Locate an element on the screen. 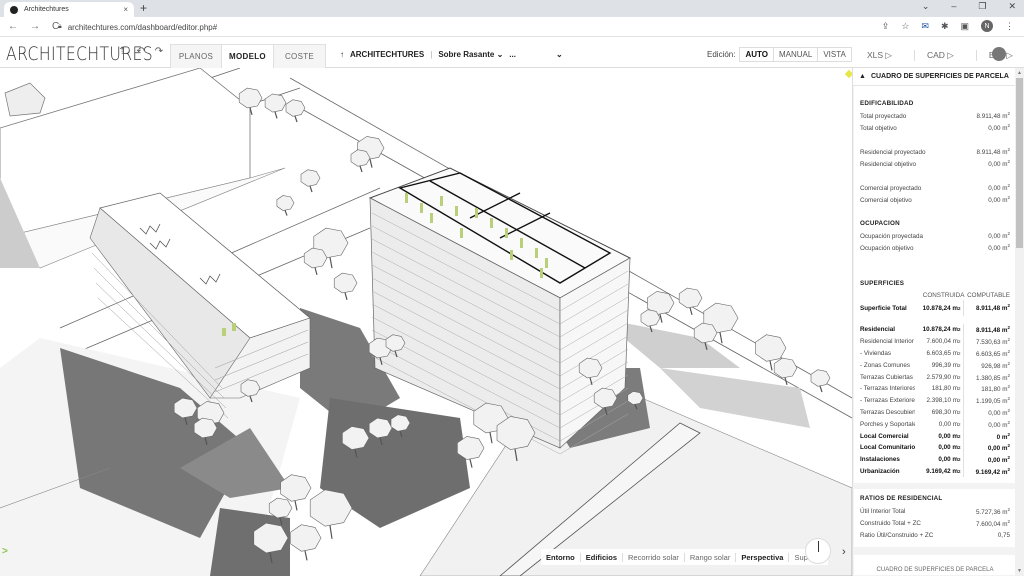 Image resolution: width=1024 pixels, height=576 pixels. panel-header: ▲ CUADRO DE SUPERFICIES DE PARCELA is located at coordinates (934, 77).